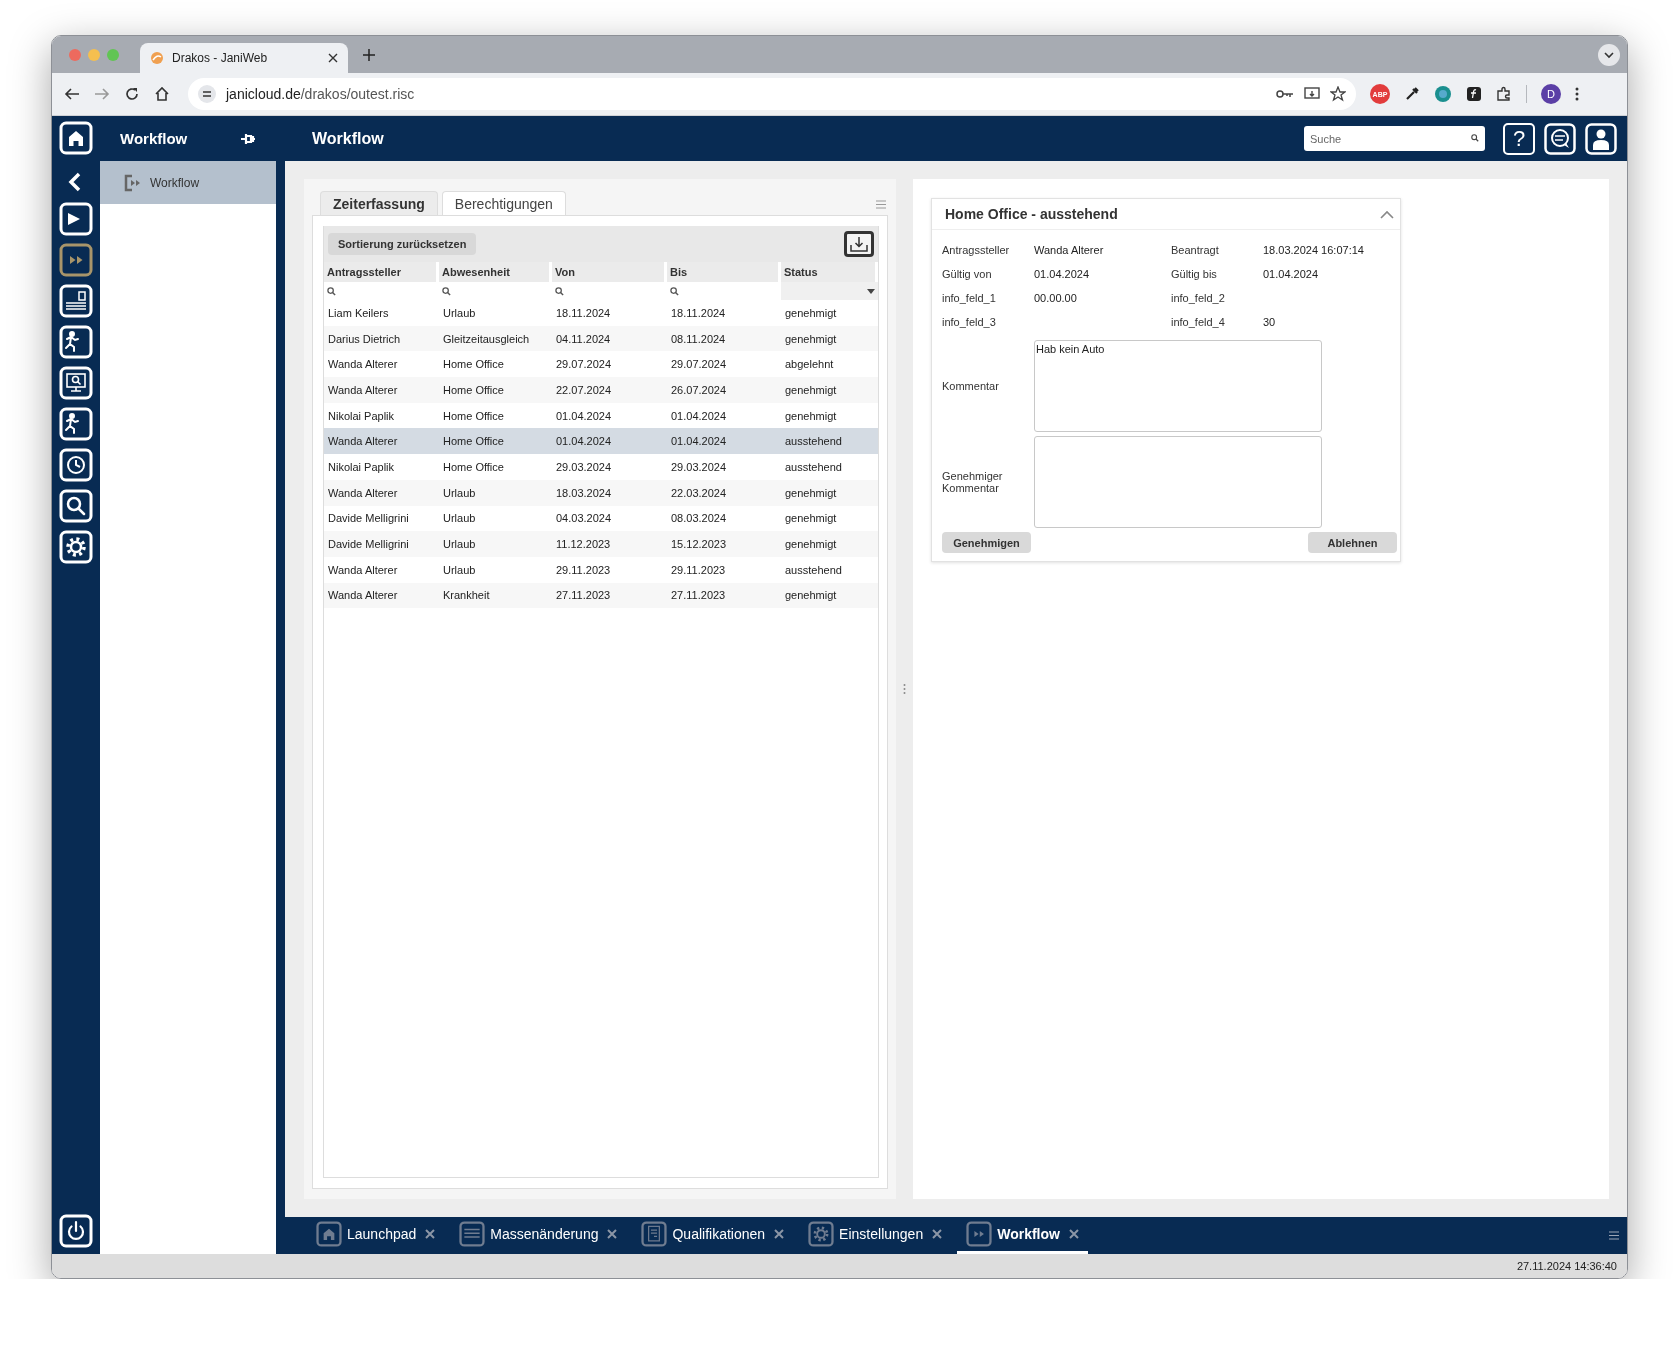  What do you see at coordinates (584, 492) in the screenshot?
I see `table-cell-text: 18.03.2024` at bounding box center [584, 492].